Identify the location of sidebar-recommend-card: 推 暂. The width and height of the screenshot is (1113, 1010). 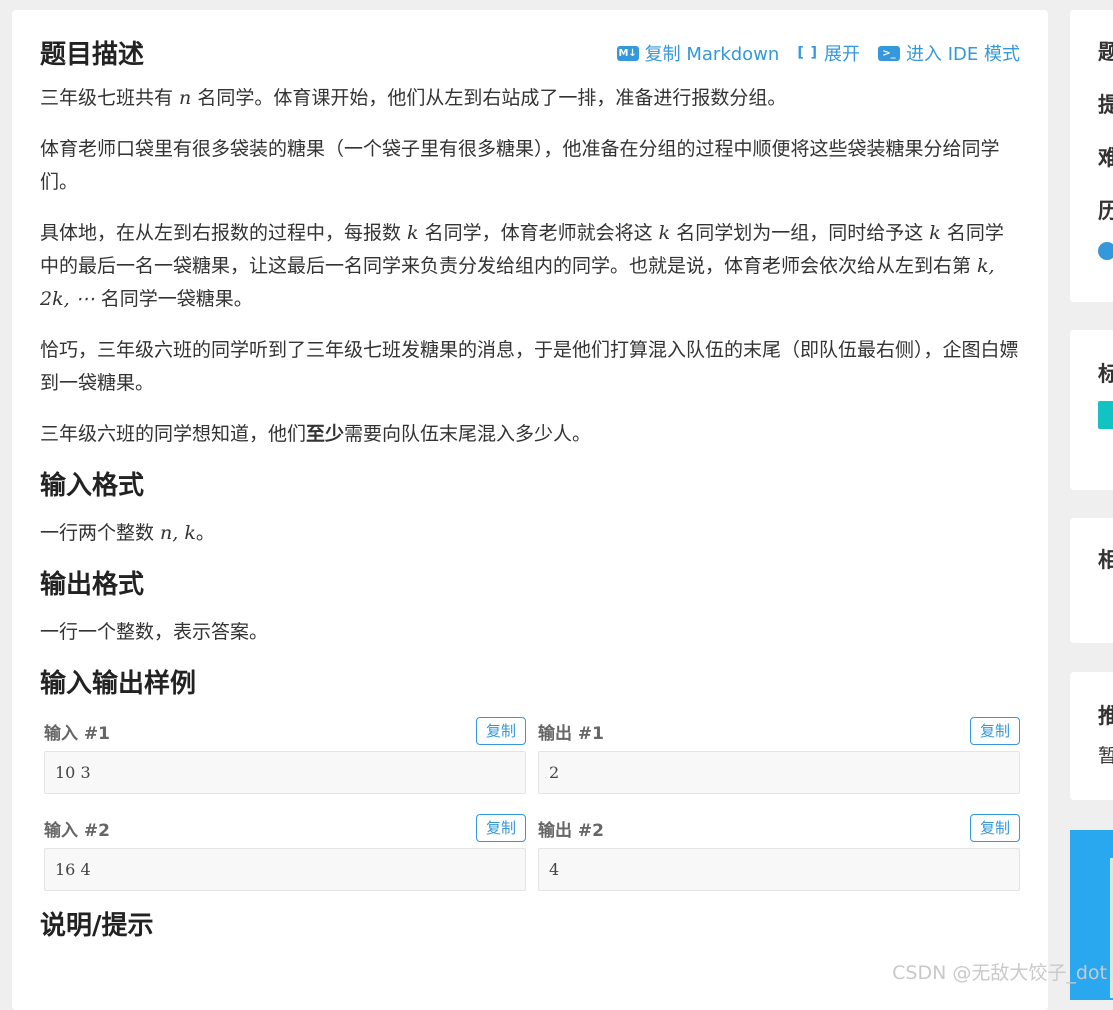
(1091, 736).